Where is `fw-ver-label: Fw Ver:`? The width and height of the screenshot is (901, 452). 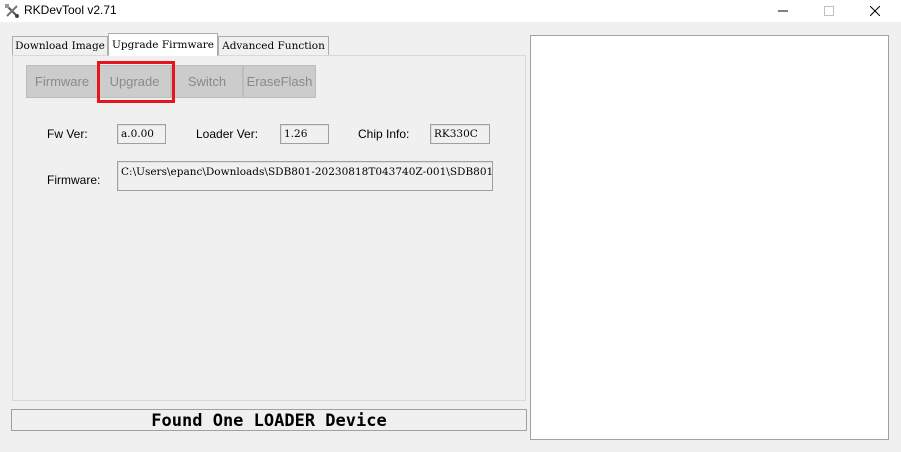
fw-ver-label: Fw Ver: is located at coordinates (67, 134).